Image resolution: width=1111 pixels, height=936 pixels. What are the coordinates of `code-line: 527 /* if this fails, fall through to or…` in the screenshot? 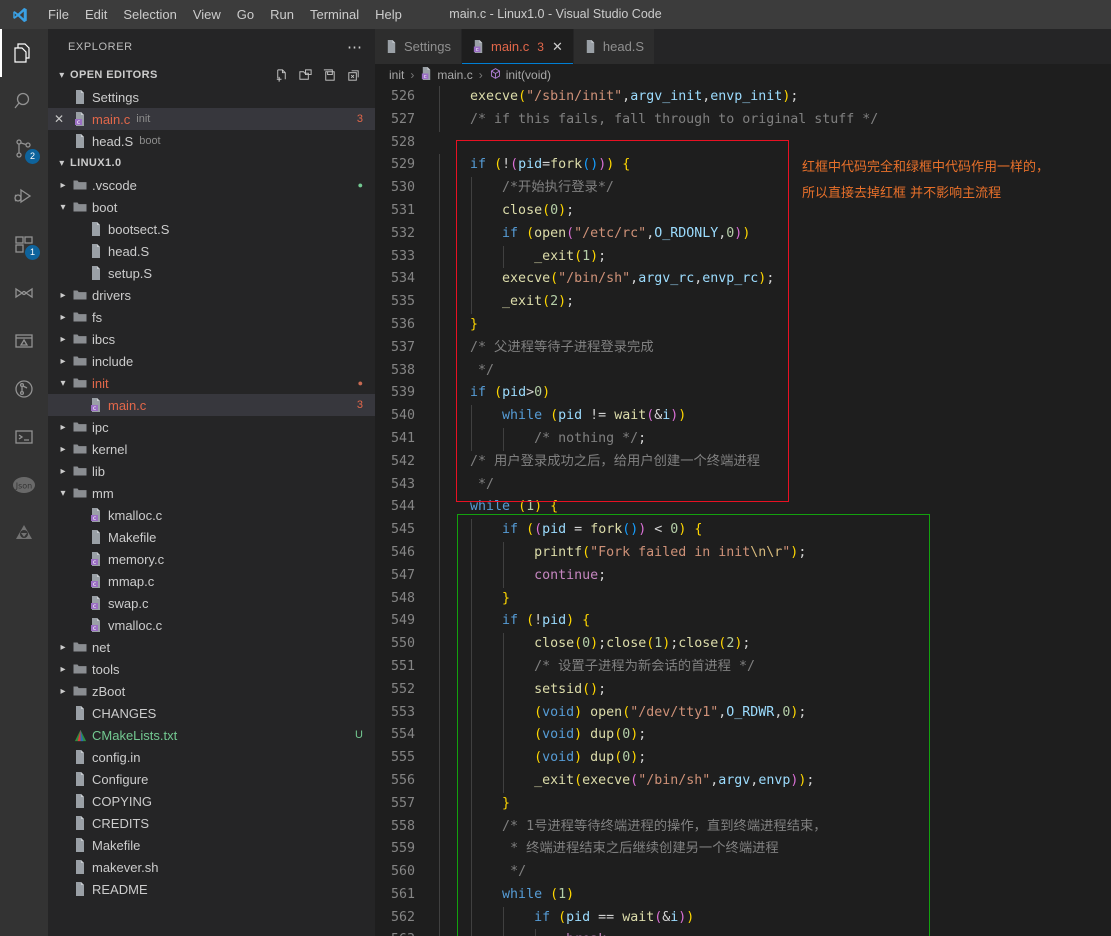 It's located at (743, 120).